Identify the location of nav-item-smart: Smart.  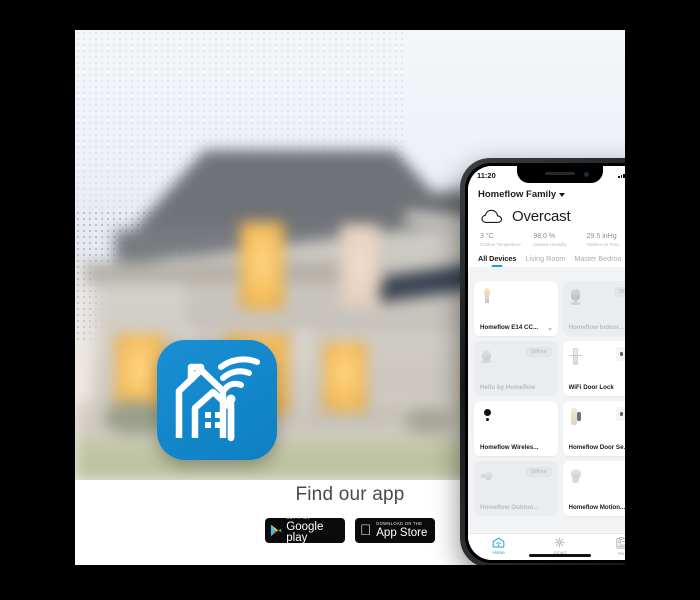
(560, 546).